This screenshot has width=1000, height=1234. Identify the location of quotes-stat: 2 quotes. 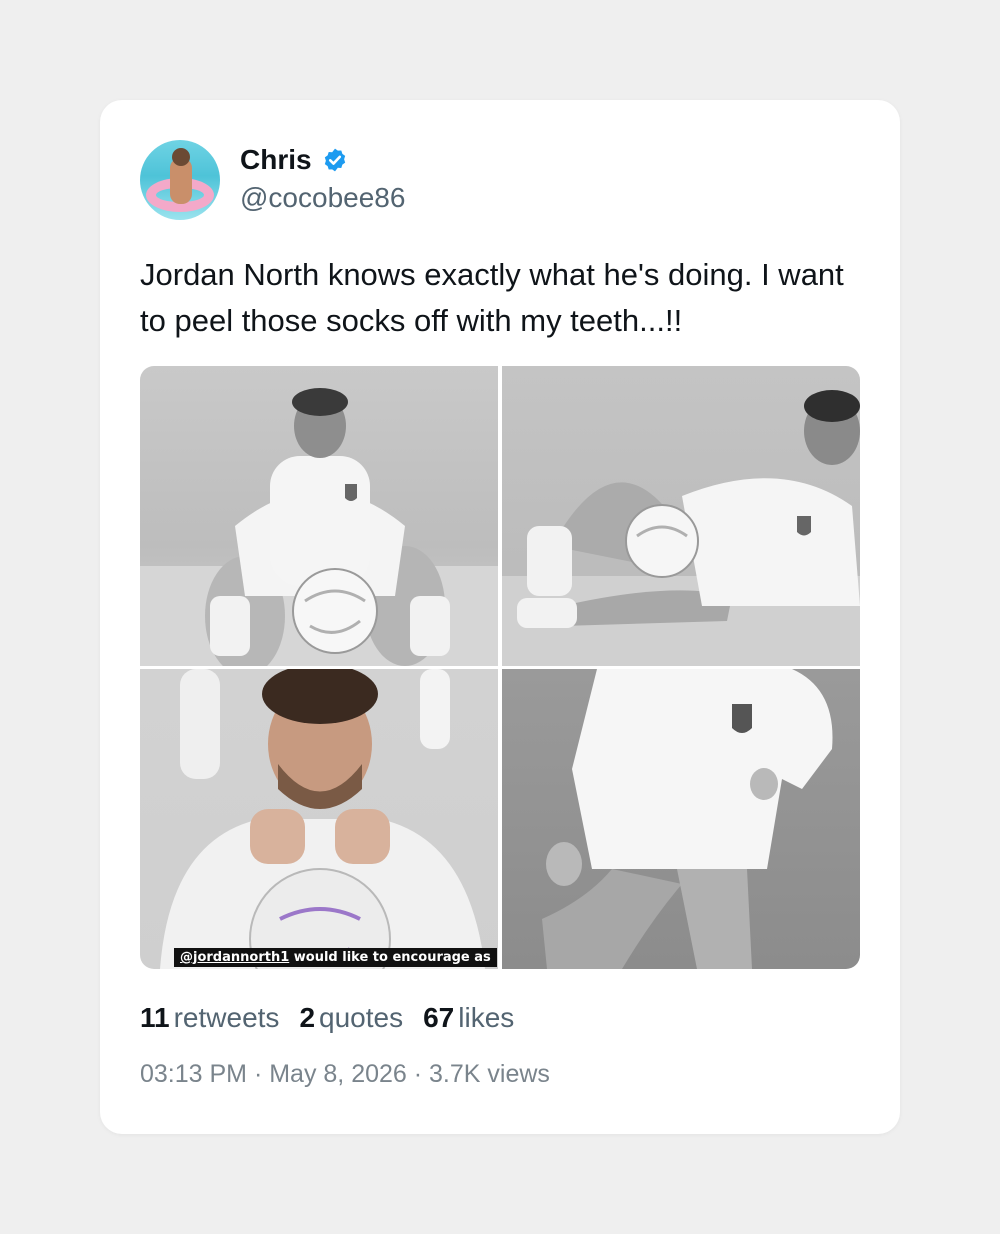
(351, 1018).